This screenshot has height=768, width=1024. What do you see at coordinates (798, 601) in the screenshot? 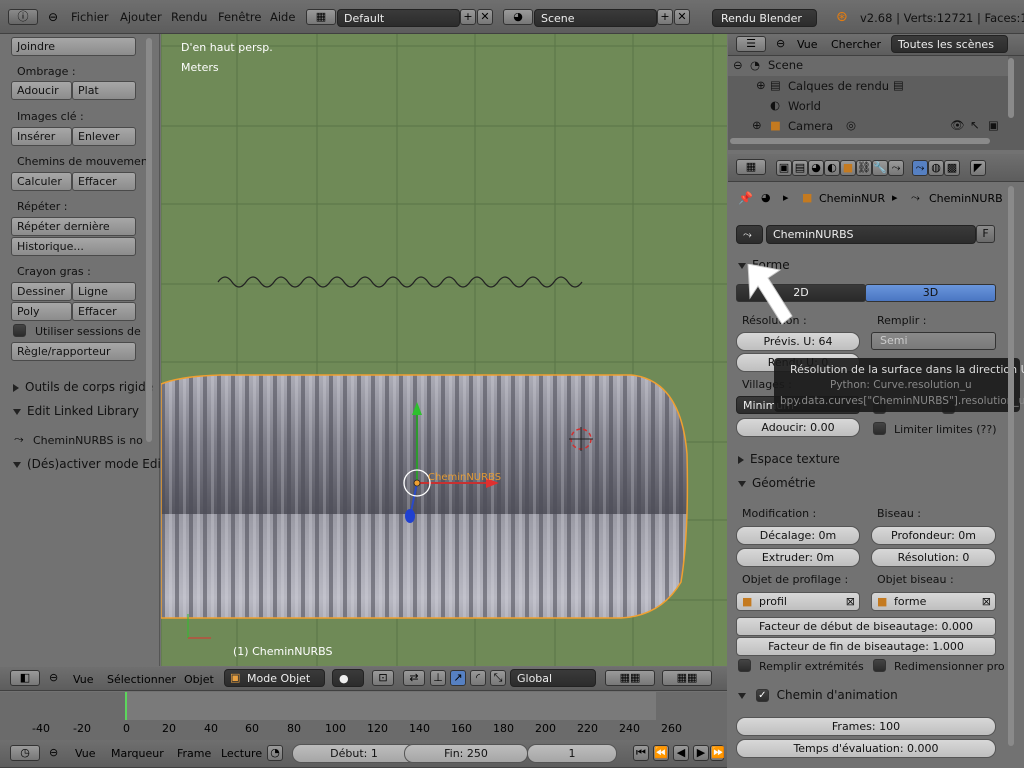
I see `taper-object-field: ■ profil ⊠` at bounding box center [798, 601].